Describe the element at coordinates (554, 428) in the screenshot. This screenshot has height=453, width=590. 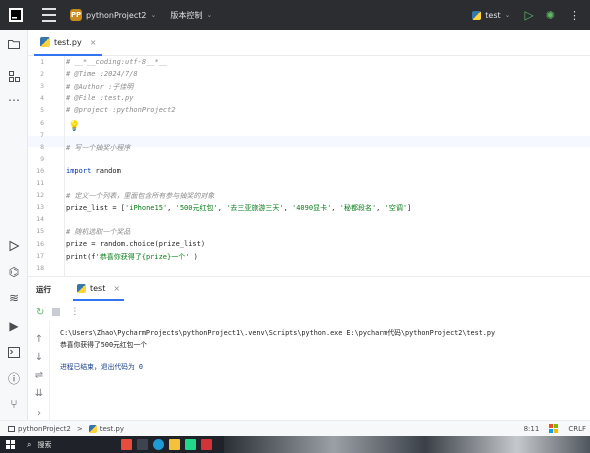
I see `windows-logo-icon` at that location.